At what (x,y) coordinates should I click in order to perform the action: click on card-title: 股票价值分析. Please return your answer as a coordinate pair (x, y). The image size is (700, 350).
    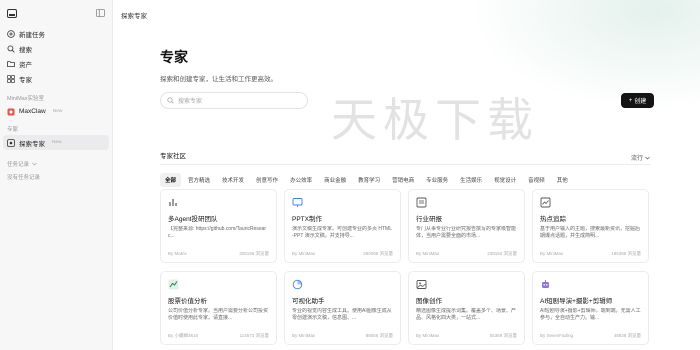
    Looking at the image, I should click on (187, 301).